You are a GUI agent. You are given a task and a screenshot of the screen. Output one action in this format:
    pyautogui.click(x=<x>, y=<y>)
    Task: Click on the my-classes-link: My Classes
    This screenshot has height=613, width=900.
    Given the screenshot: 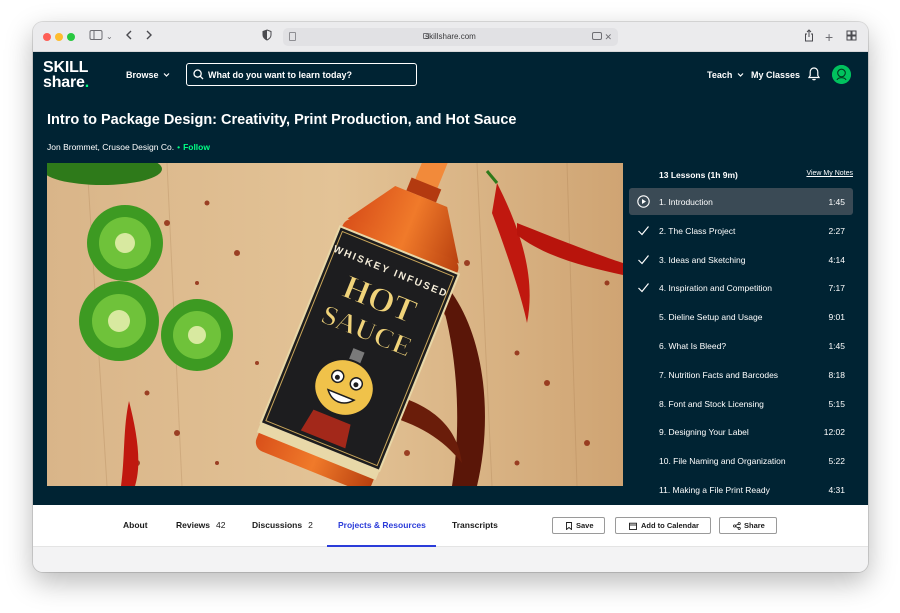 What is the action you would take?
    pyautogui.click(x=775, y=75)
    